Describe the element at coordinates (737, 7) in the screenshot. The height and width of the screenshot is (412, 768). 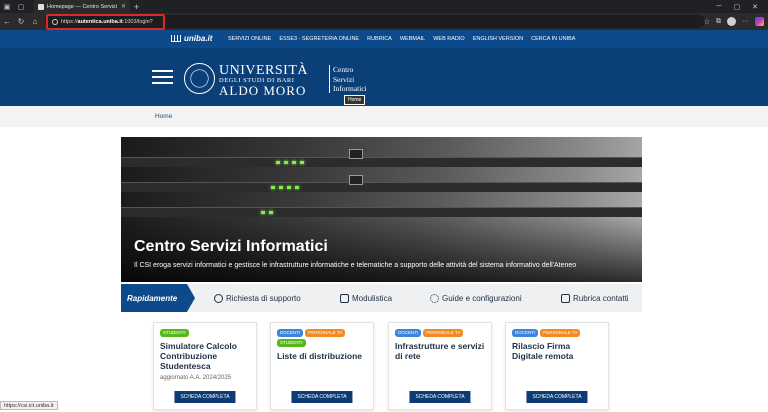
I see `maximize-icon: ▢` at that location.